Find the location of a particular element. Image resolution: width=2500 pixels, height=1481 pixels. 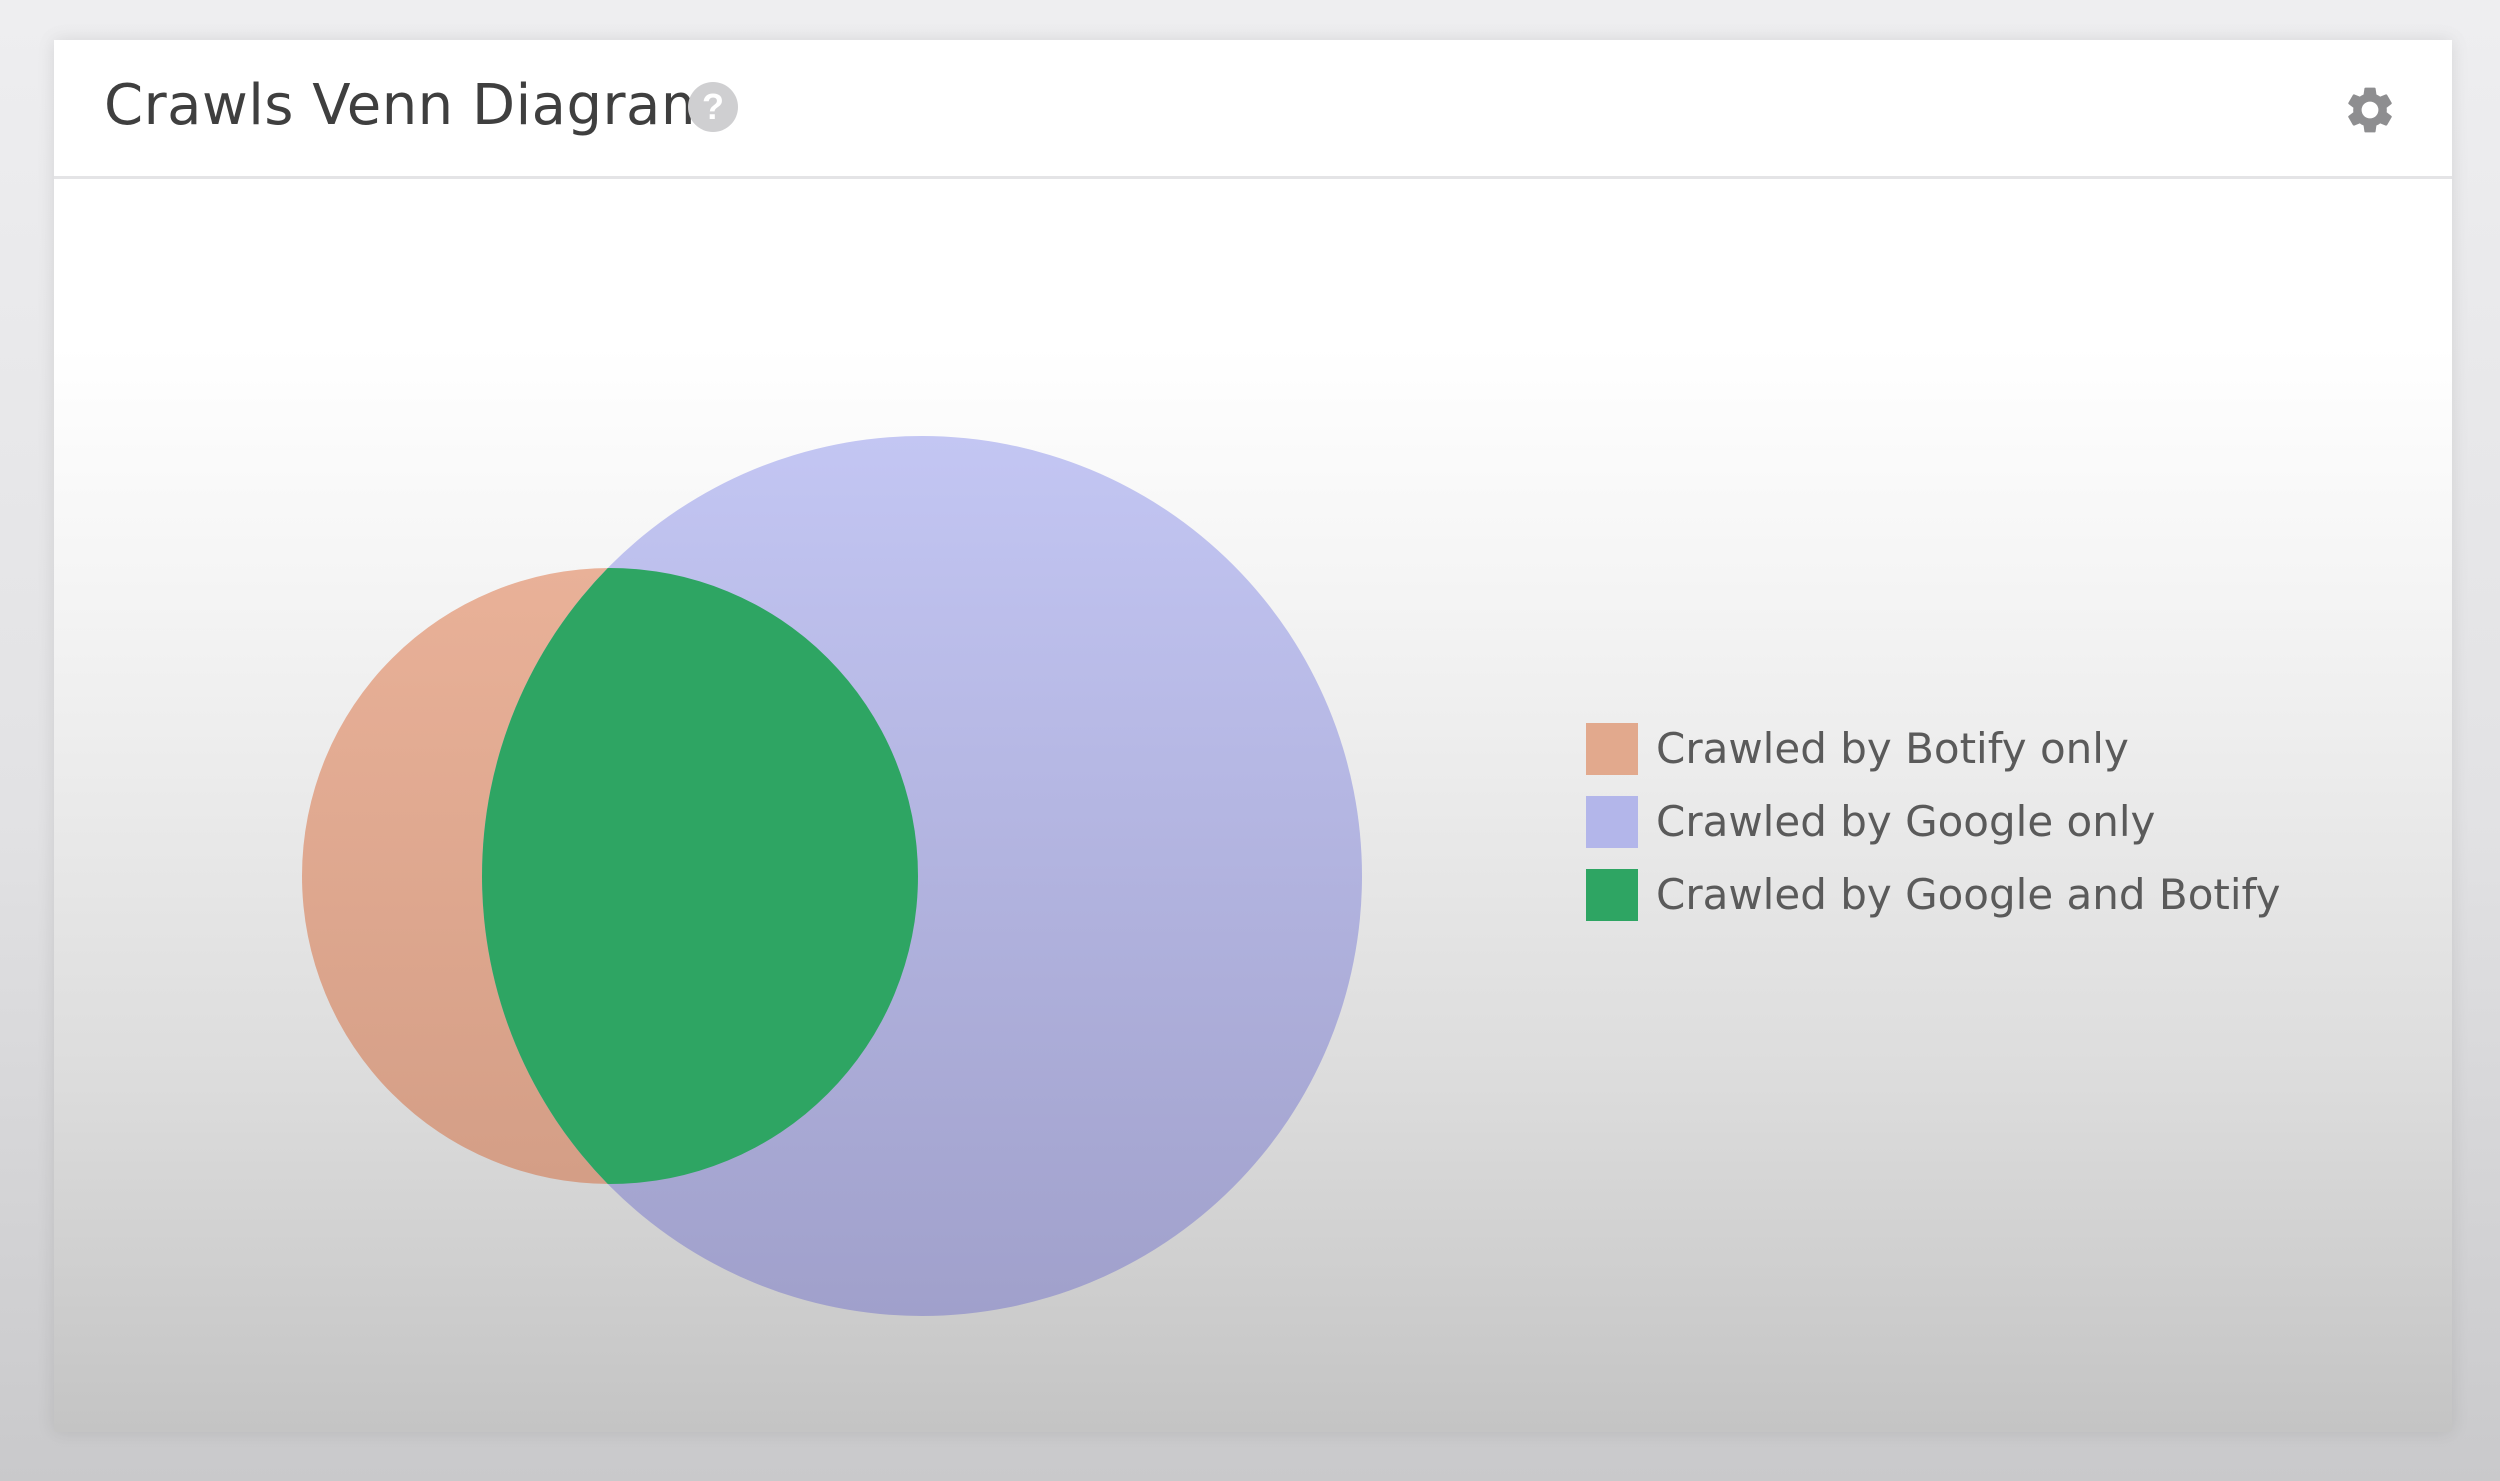

legend-item-botify-only: Crawled by Botify only is located at coordinates (1933, 748).